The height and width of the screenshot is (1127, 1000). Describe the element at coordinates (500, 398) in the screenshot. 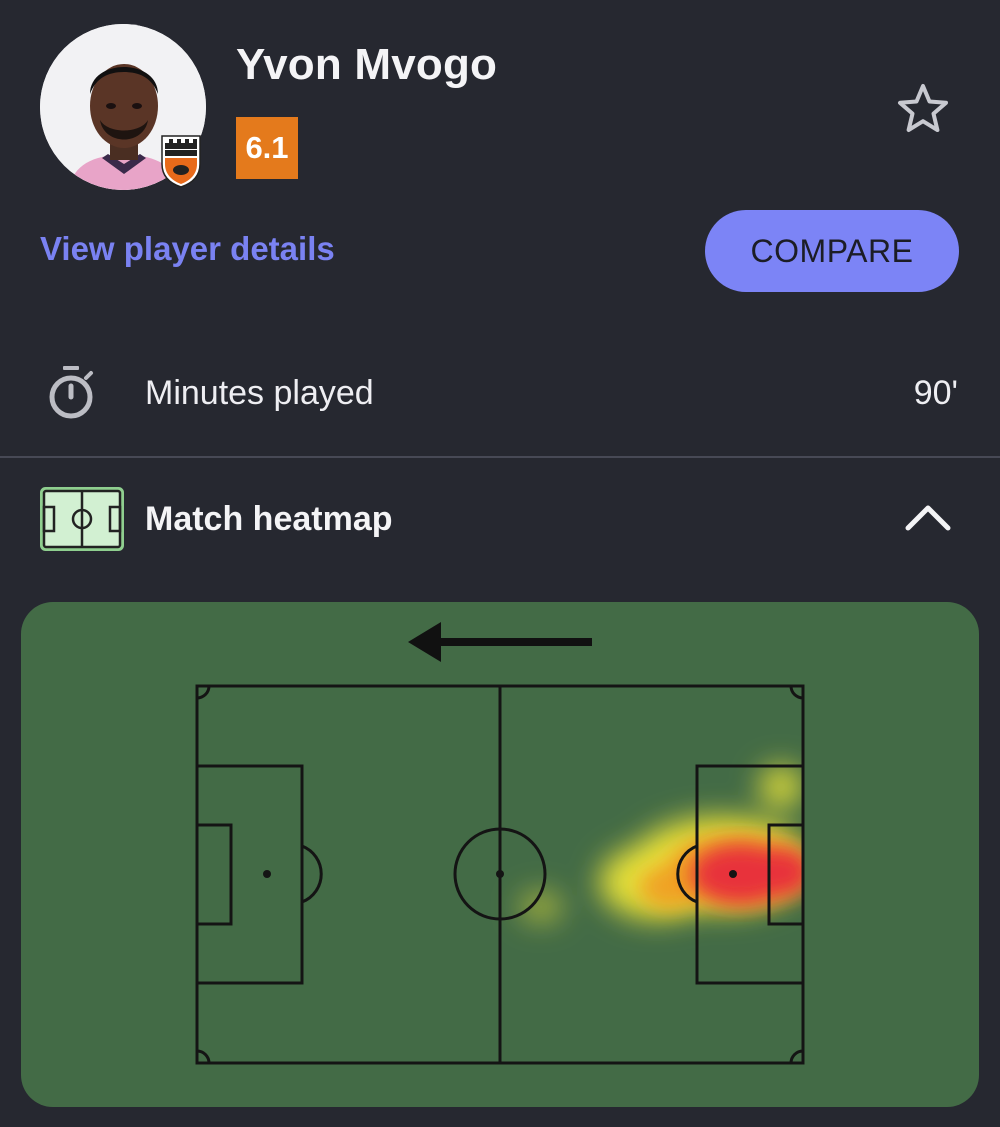

I see `stat-row-minutes-played: Minutes played 90'` at that location.